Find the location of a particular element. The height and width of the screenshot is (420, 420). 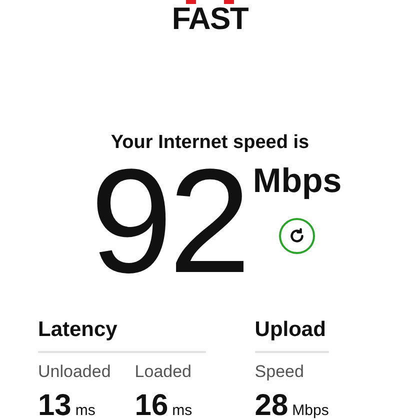

section-title: Upload is located at coordinates (290, 330).